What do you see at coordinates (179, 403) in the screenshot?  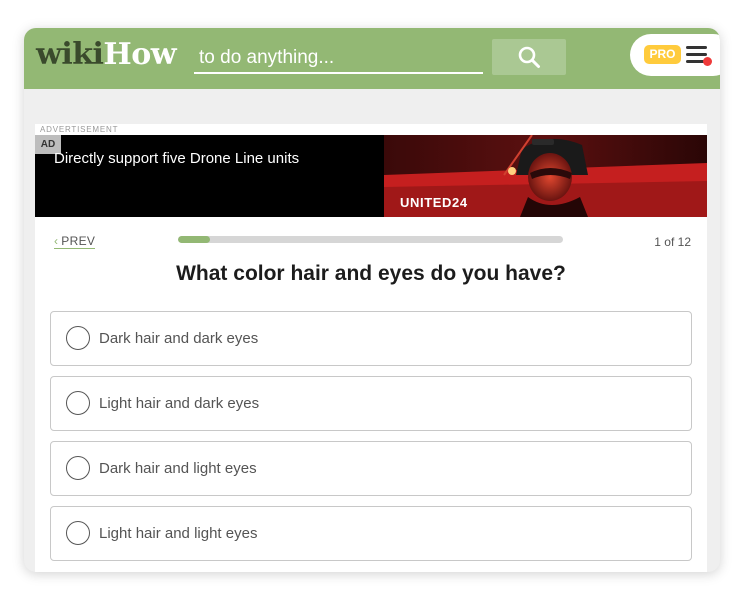 I see `answer-label: Light hair and dark eyes` at bounding box center [179, 403].